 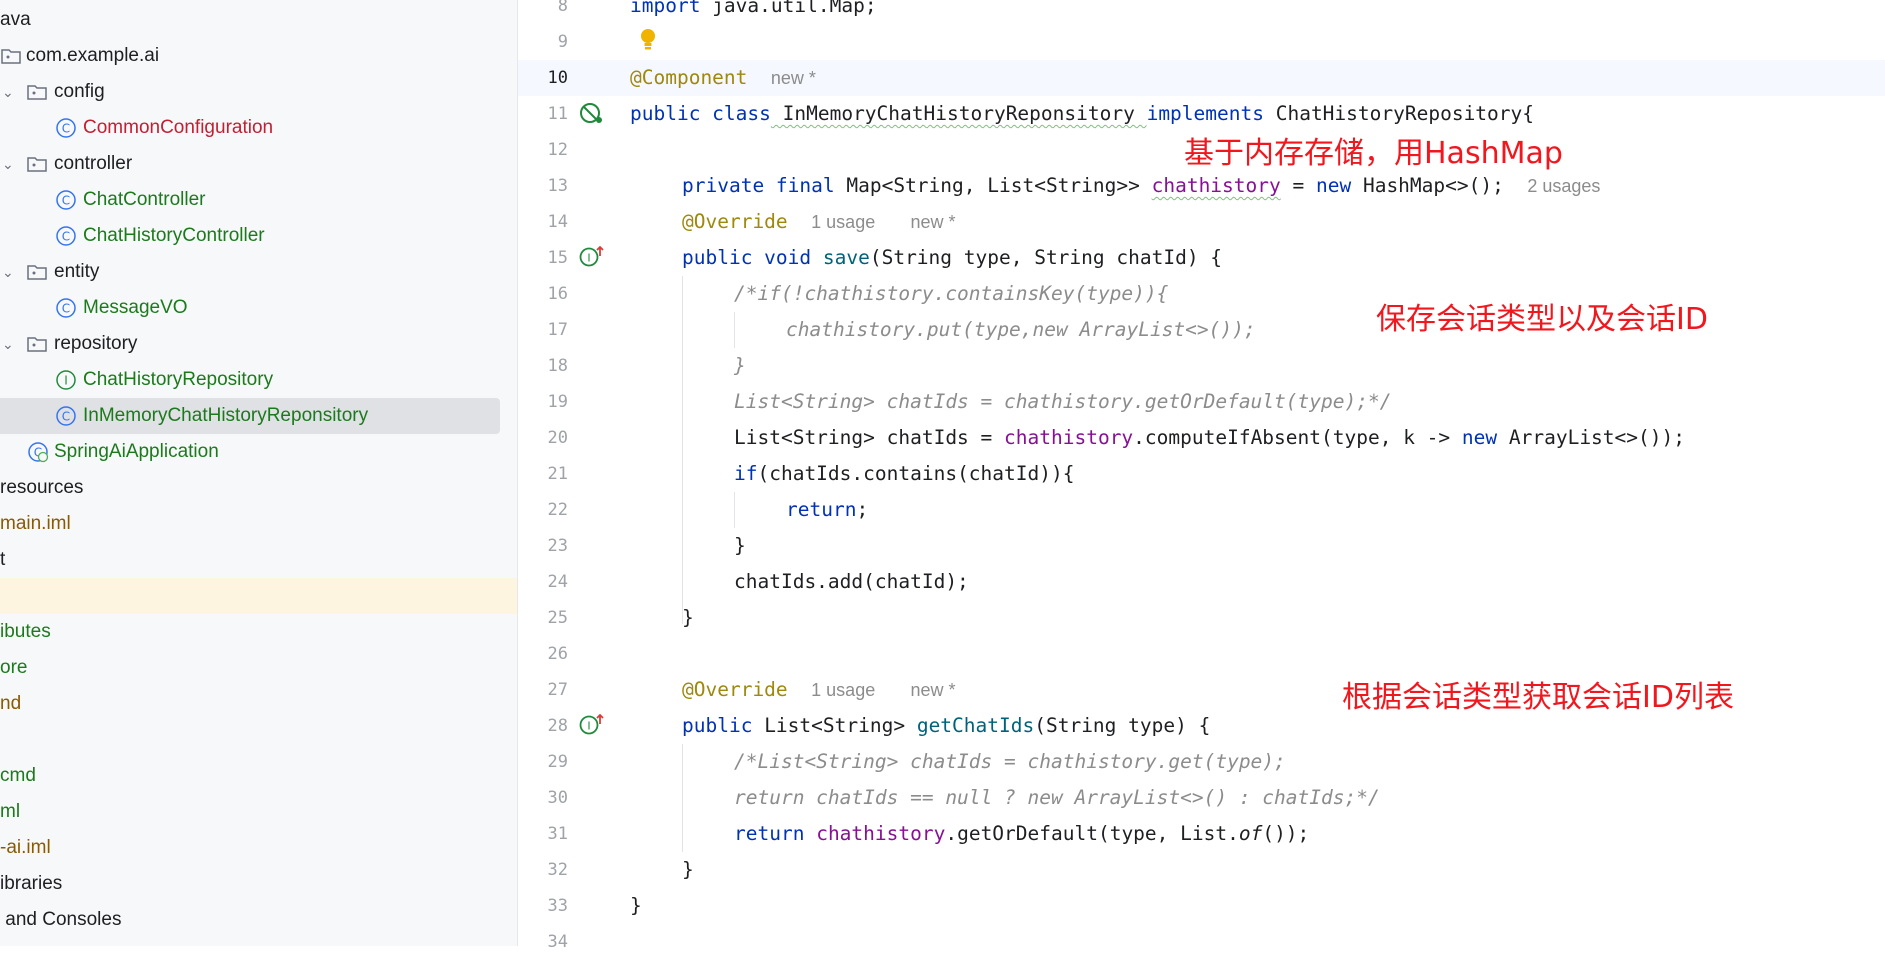 What do you see at coordinates (258, 776) in the screenshot?
I see `tree-item-mvnw-cmd: cmd` at bounding box center [258, 776].